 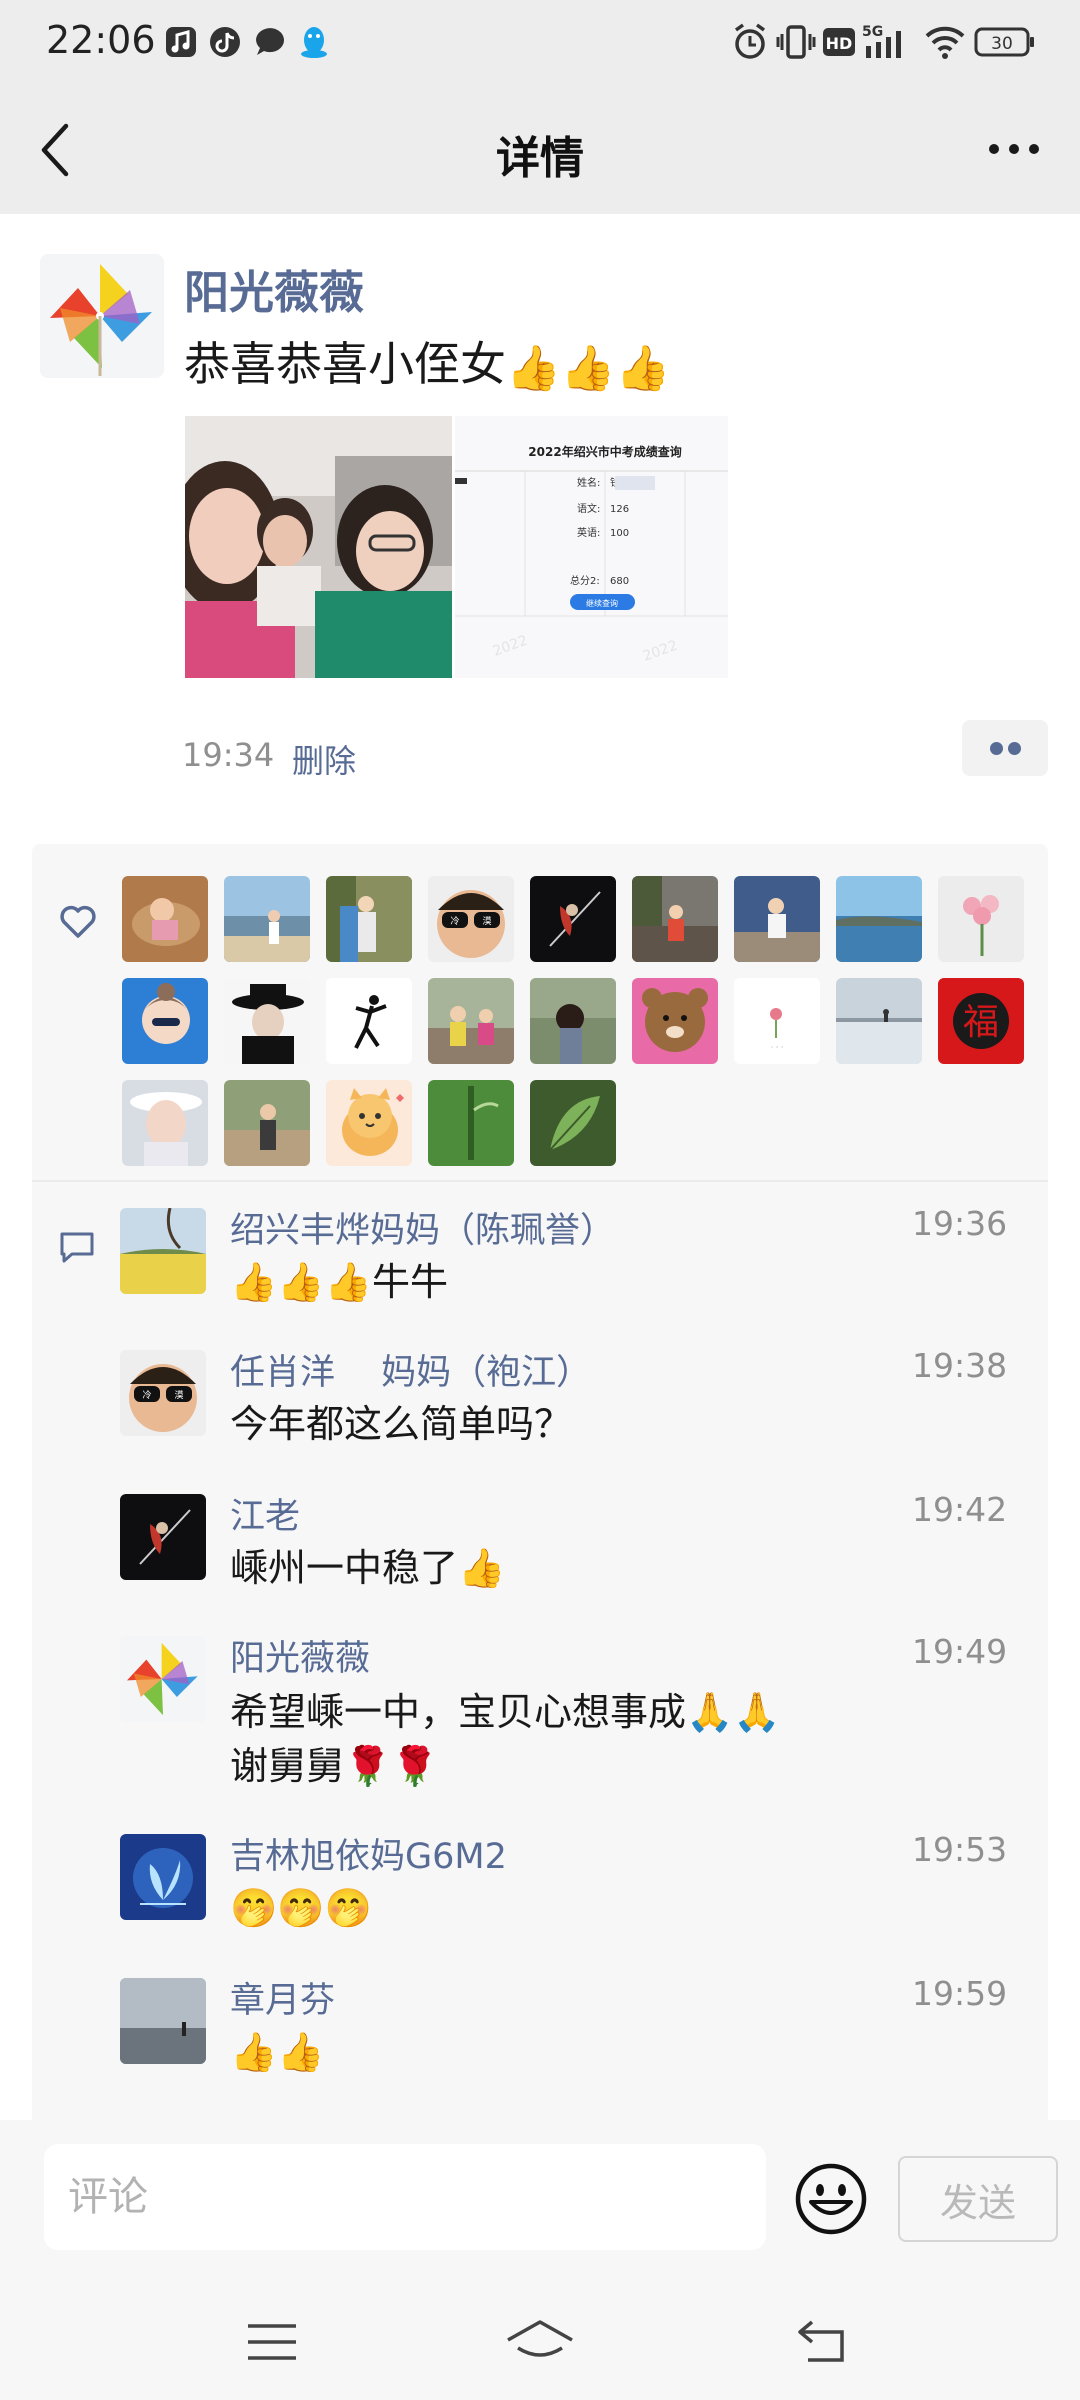 I want to click on svg-text: 福, so click(x=981, y=1022).